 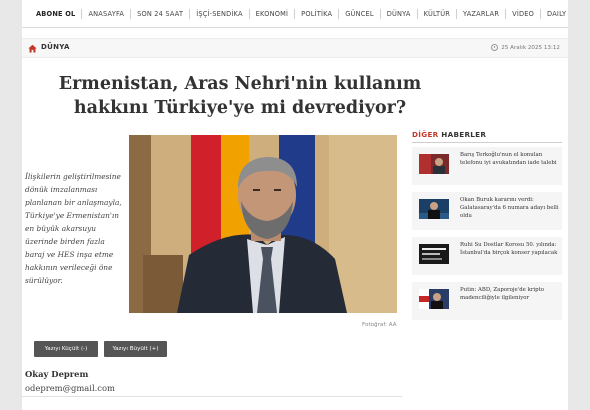 I want to click on clock-icon, so click(x=495, y=47).